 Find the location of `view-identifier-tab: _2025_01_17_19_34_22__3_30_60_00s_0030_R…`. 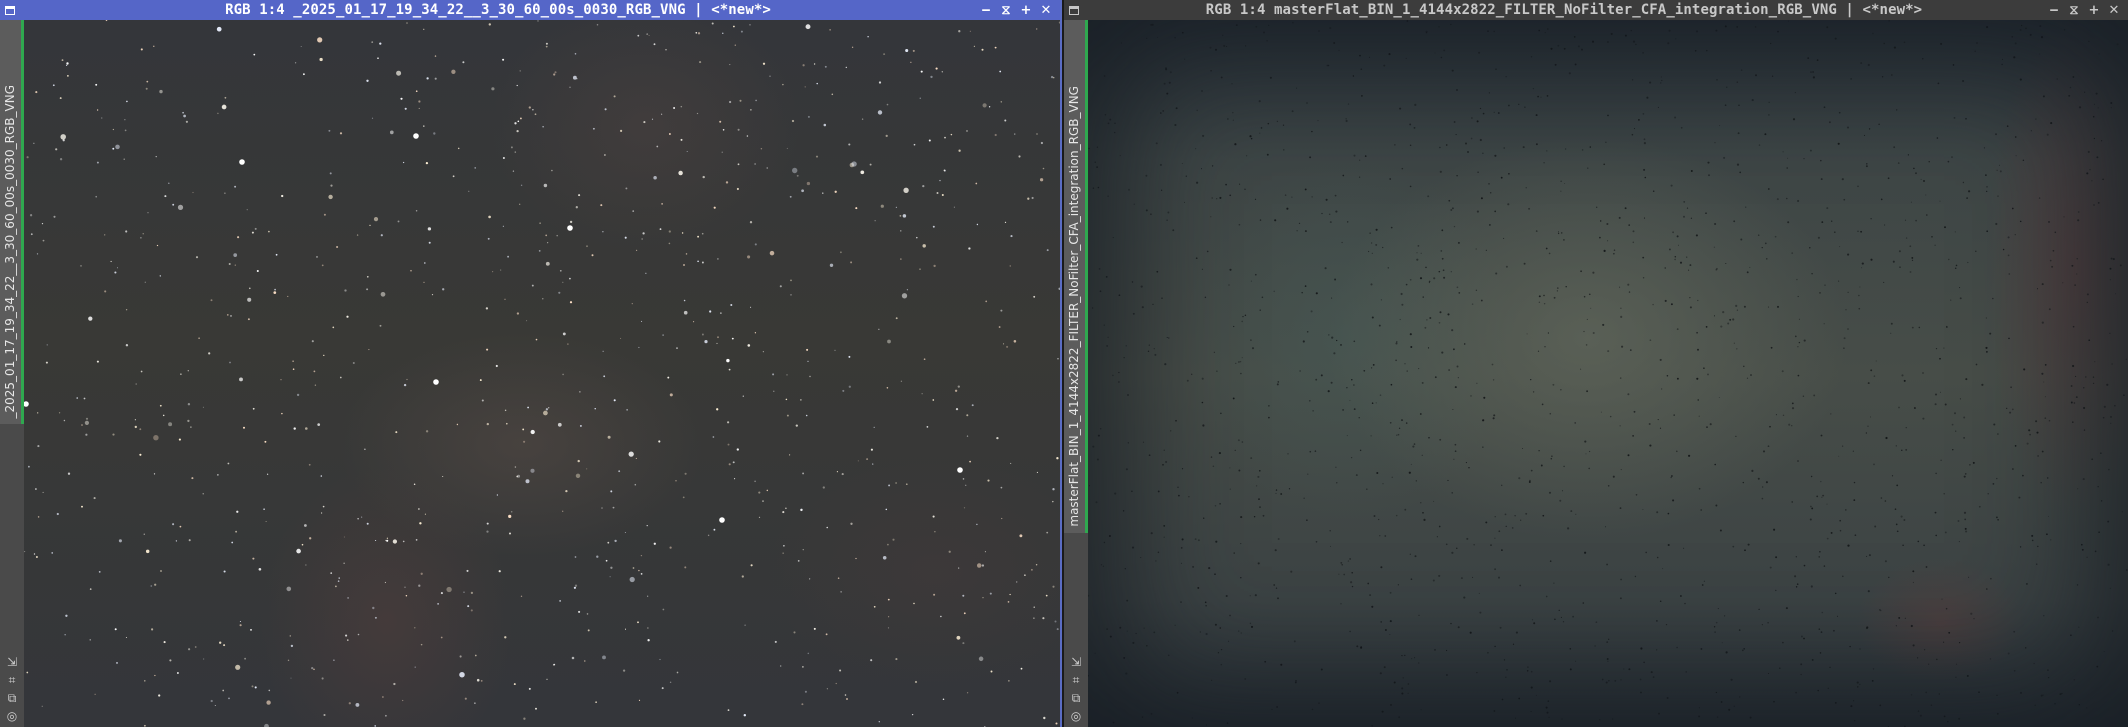

view-identifier-tab: _2025_01_17_19_34_22__3_30_60_00s_0030_R… is located at coordinates (12, 222).